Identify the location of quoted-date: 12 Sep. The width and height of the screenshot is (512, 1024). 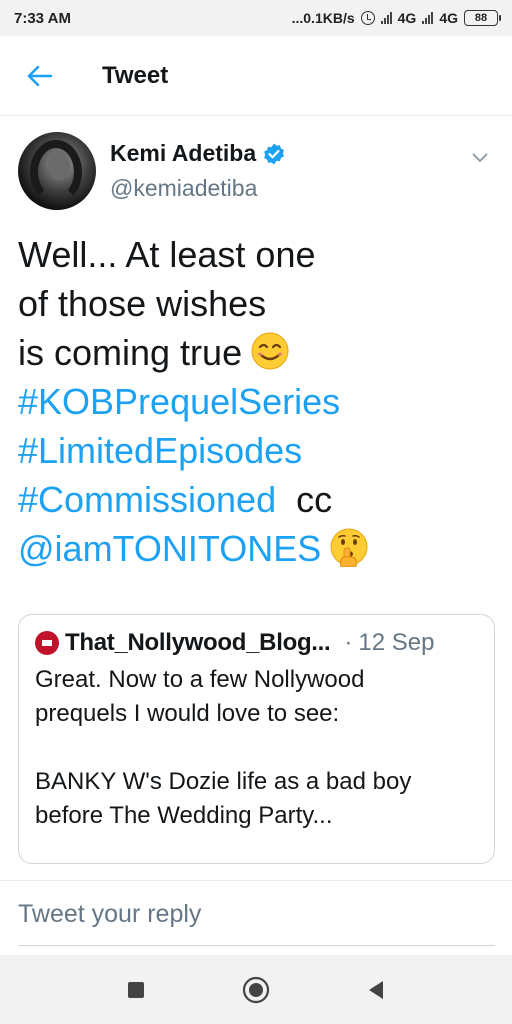
(396, 642).